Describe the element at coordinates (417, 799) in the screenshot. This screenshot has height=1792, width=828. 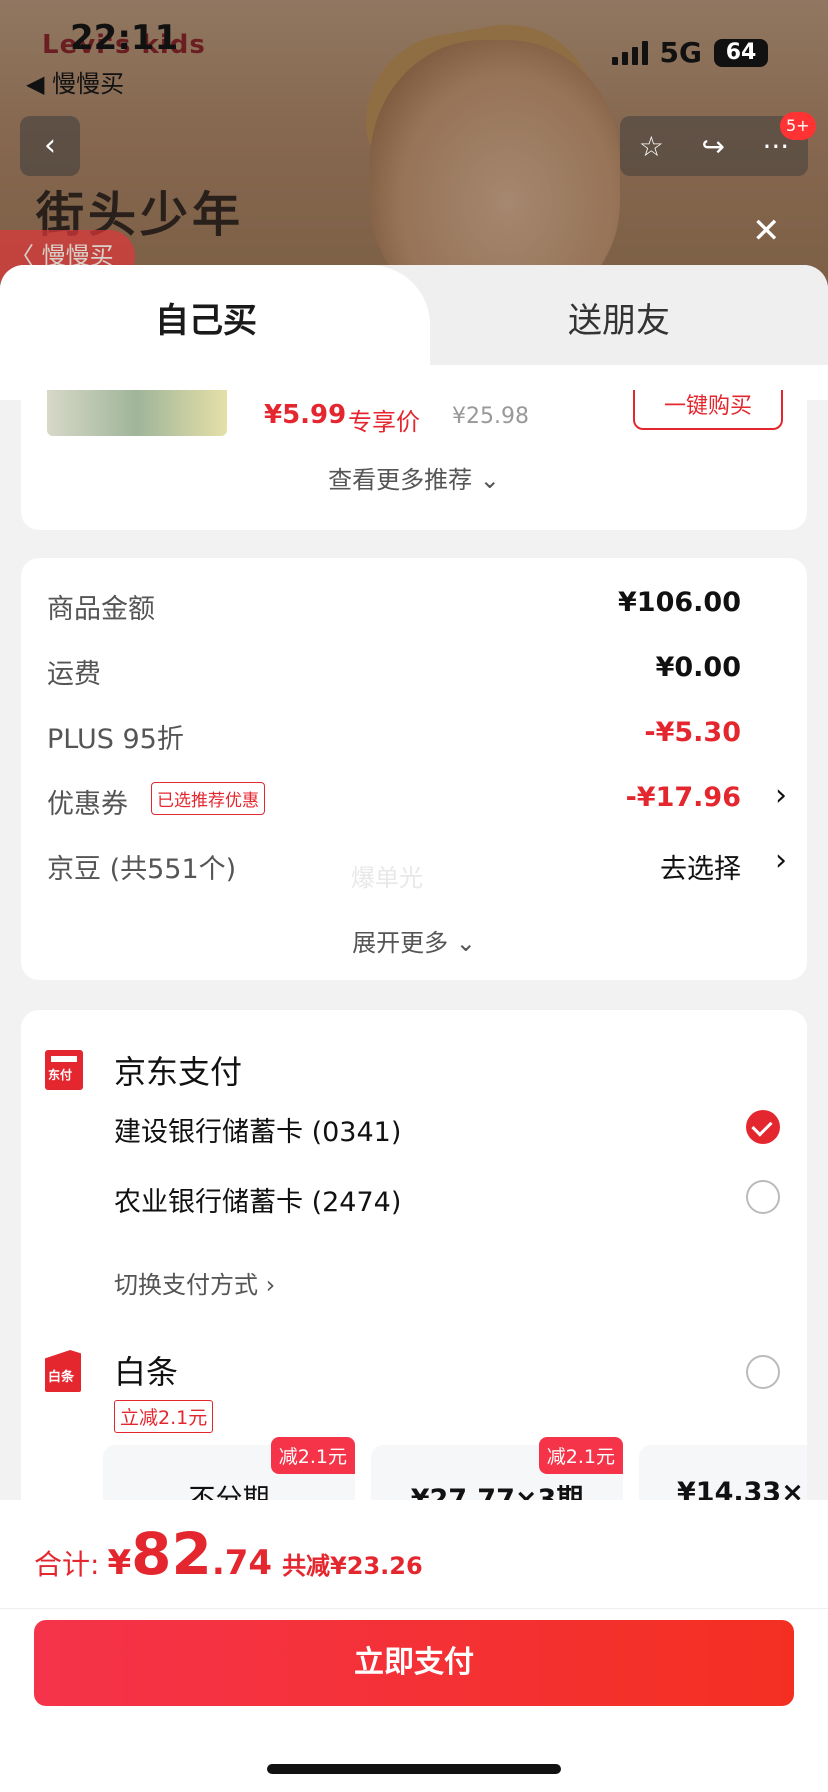
I see `summary-row-coupon: 优惠券 已选推荐优惠 -¥17.96 ›` at that location.